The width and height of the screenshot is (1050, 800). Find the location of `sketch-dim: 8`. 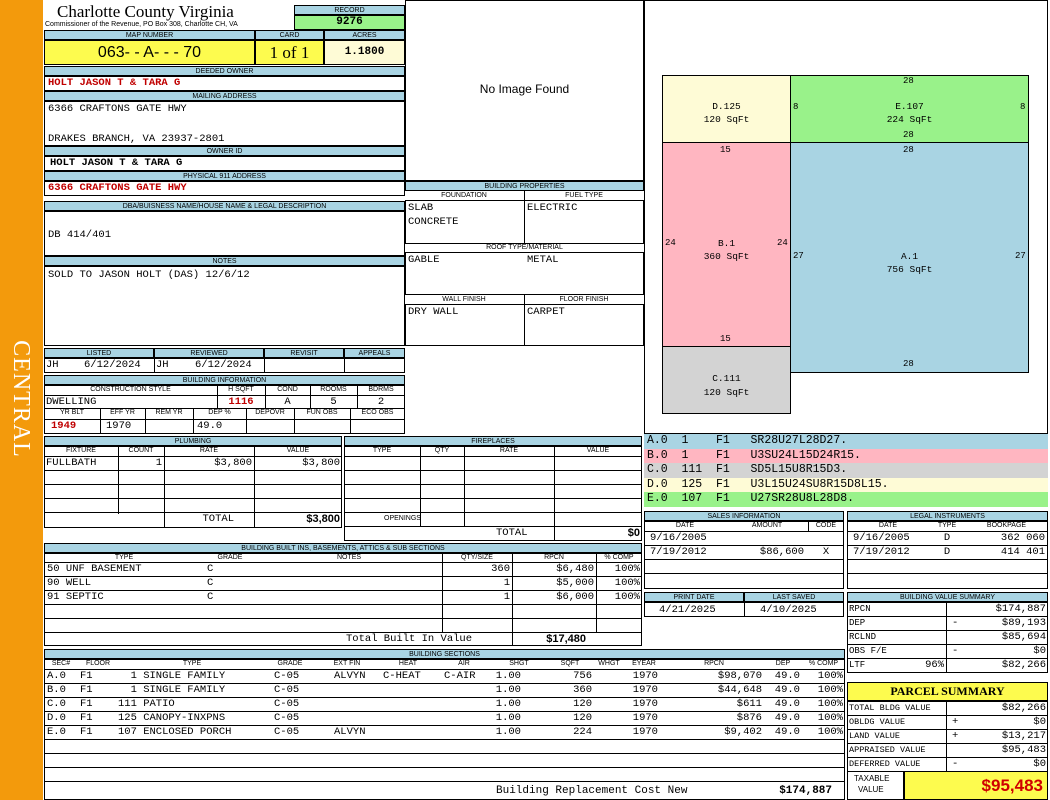

sketch-dim: 8 is located at coordinates (796, 107).